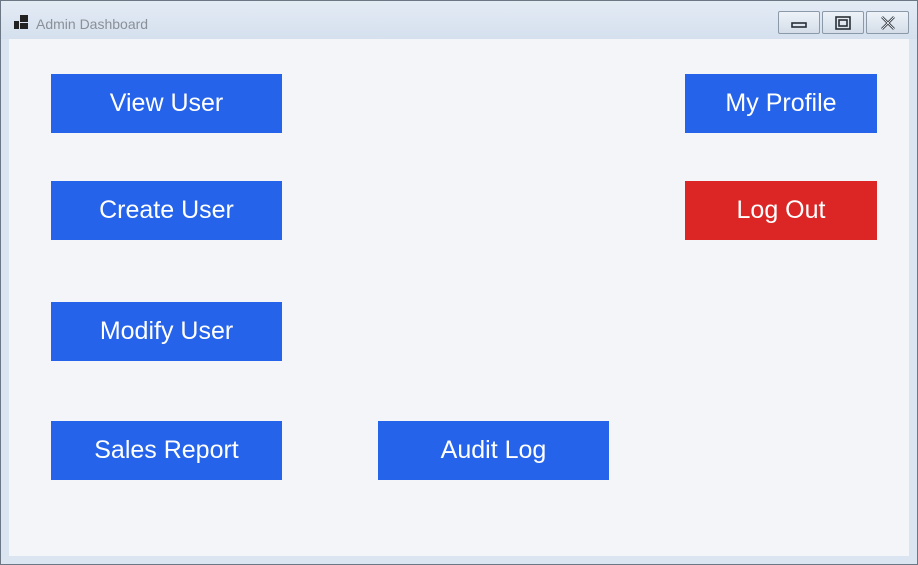 This screenshot has width=918, height=565. Describe the element at coordinates (92, 24) in the screenshot. I see `window-title: Admin Dashboard` at that location.